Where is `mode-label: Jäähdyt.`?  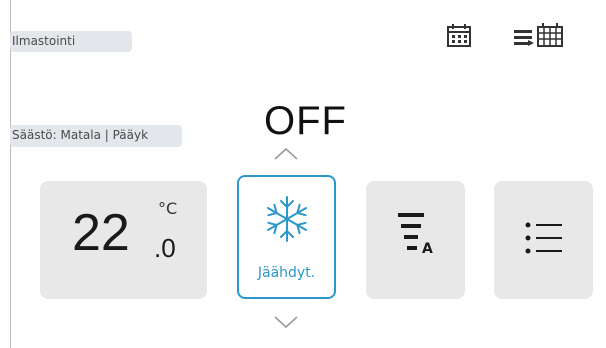 mode-label: Jäähdyt. is located at coordinates (286, 273).